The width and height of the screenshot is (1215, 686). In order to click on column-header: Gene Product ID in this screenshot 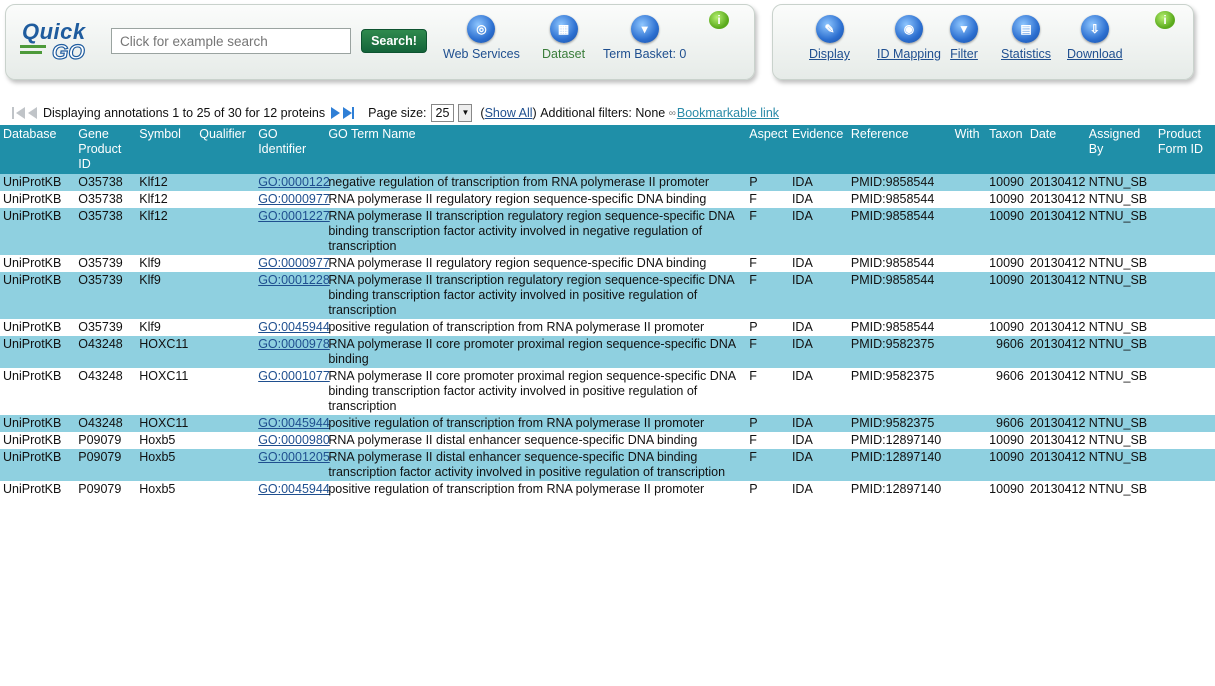, I will do `click(106, 149)`.